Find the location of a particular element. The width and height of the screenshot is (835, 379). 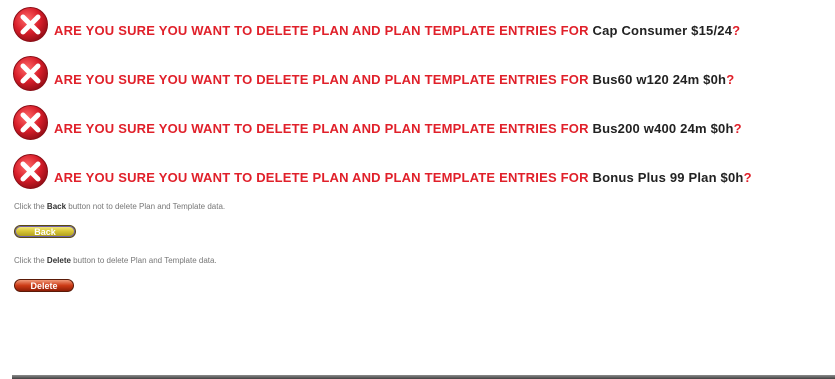

delete-instruction-prefix: Click the is located at coordinates (29, 260).